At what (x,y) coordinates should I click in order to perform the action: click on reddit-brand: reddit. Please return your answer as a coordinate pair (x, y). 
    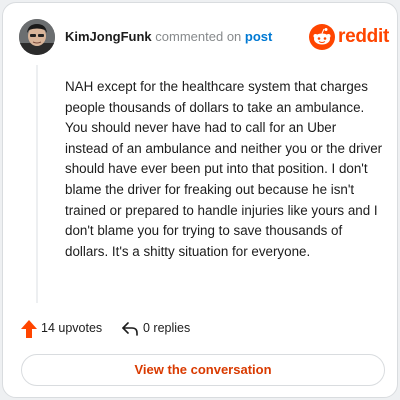
    Looking at the image, I should click on (349, 37).